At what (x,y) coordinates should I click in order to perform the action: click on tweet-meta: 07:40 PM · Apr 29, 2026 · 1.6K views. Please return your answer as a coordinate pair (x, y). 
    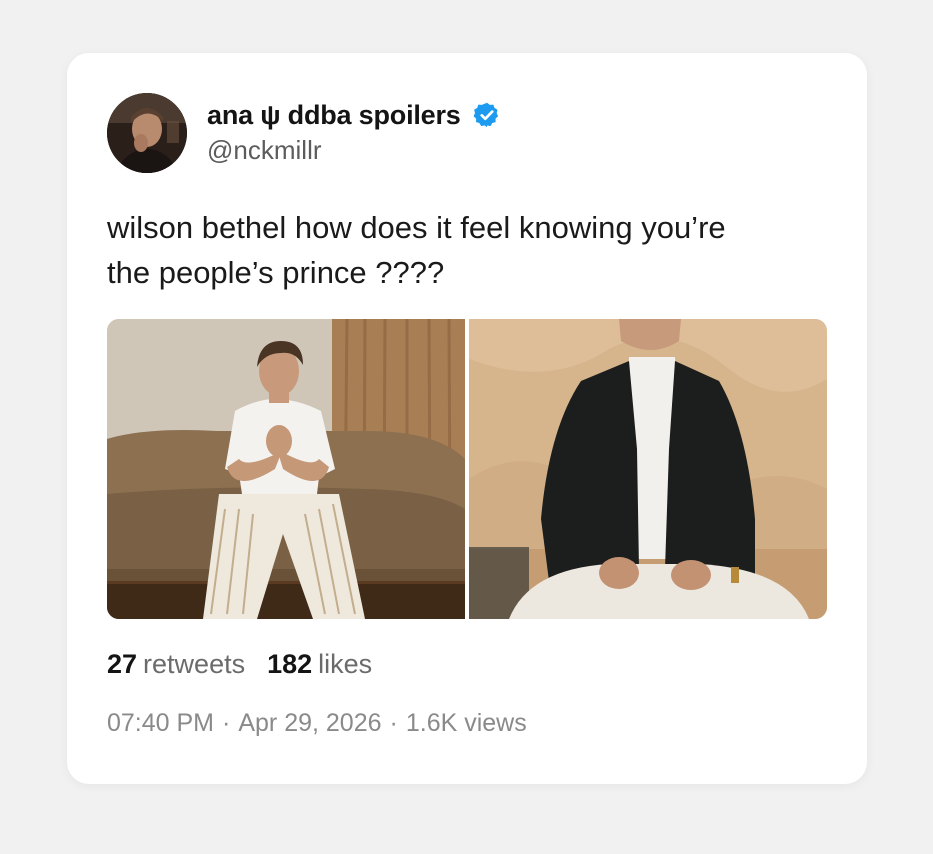
    Looking at the image, I should click on (317, 723).